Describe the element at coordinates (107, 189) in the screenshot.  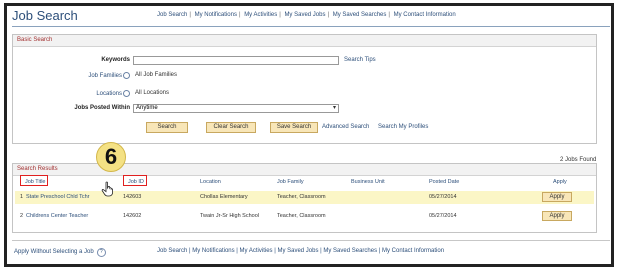
I see `hand-pointer-icon` at that location.